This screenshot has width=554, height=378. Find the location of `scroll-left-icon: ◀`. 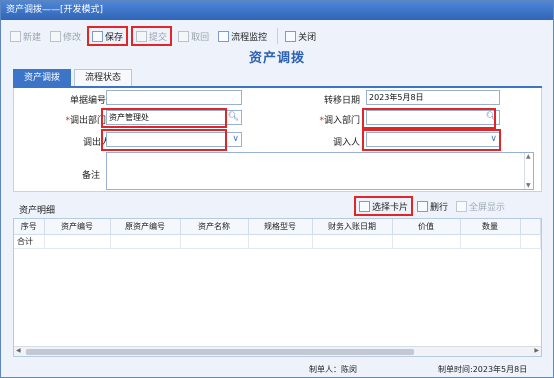

scroll-left-icon: ◀ is located at coordinates (18, 350).